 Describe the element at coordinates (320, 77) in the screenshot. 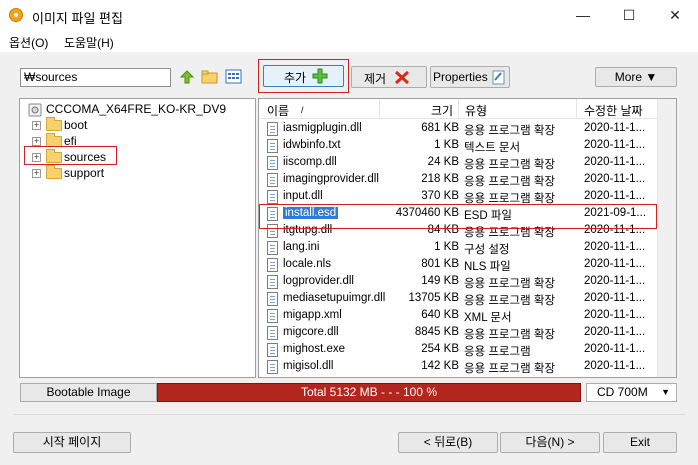

I see `plus-icon` at that location.